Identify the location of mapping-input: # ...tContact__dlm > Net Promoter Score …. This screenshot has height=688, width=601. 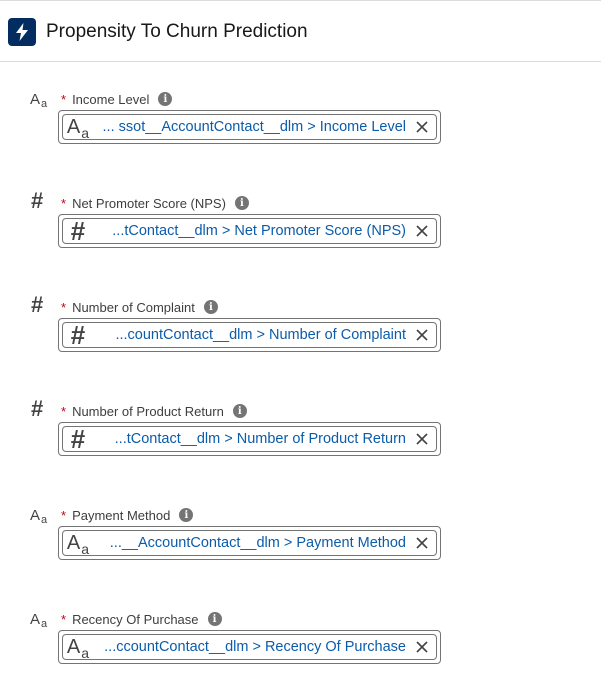
(249, 231).